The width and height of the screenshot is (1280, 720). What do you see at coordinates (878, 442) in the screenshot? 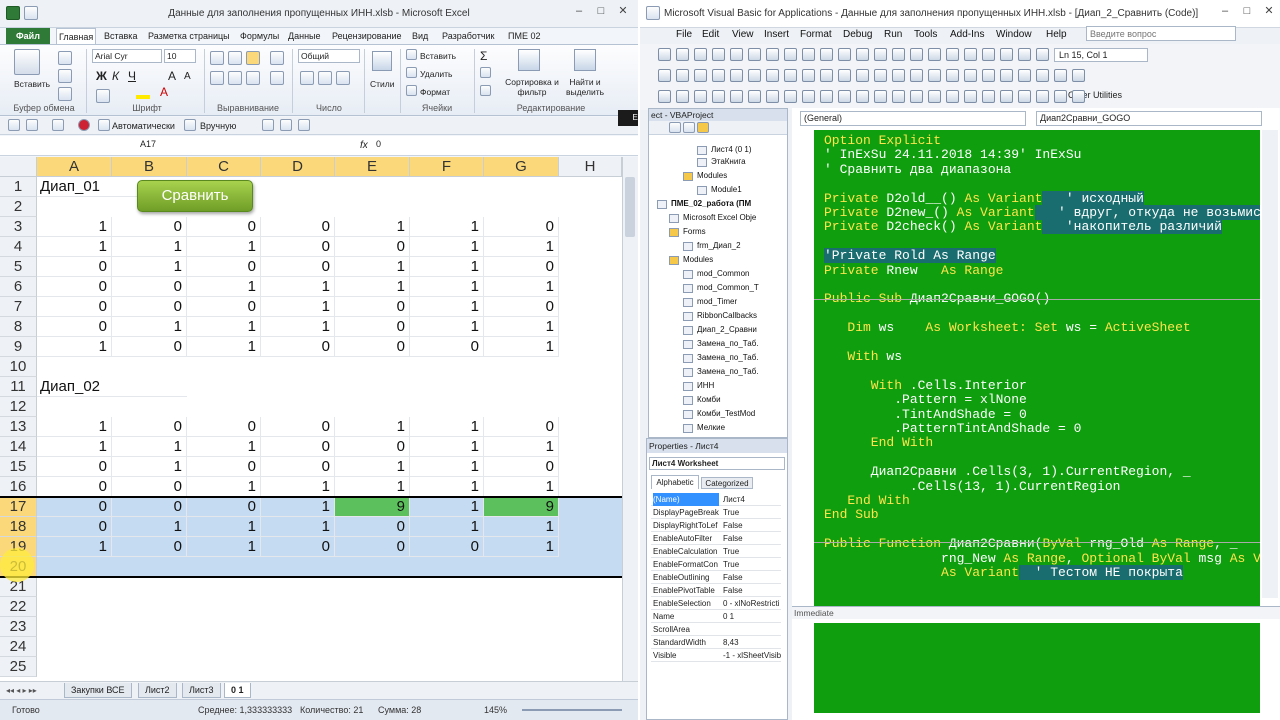
I see `code-line: End With` at bounding box center [878, 442].